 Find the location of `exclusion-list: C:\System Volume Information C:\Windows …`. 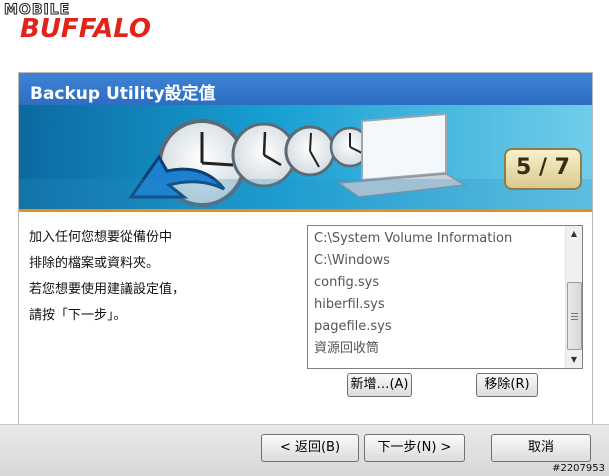

exclusion-list: C:\System Volume Information C:\Windows … is located at coordinates (445, 297).